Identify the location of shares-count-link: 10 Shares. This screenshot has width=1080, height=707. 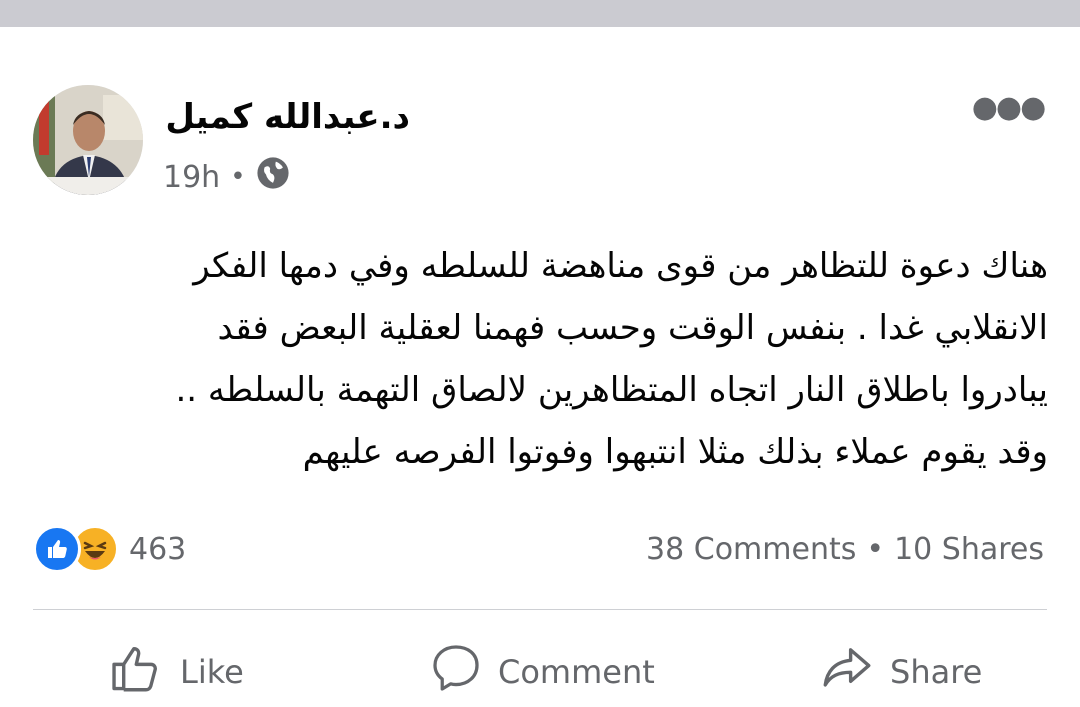
(969, 549).